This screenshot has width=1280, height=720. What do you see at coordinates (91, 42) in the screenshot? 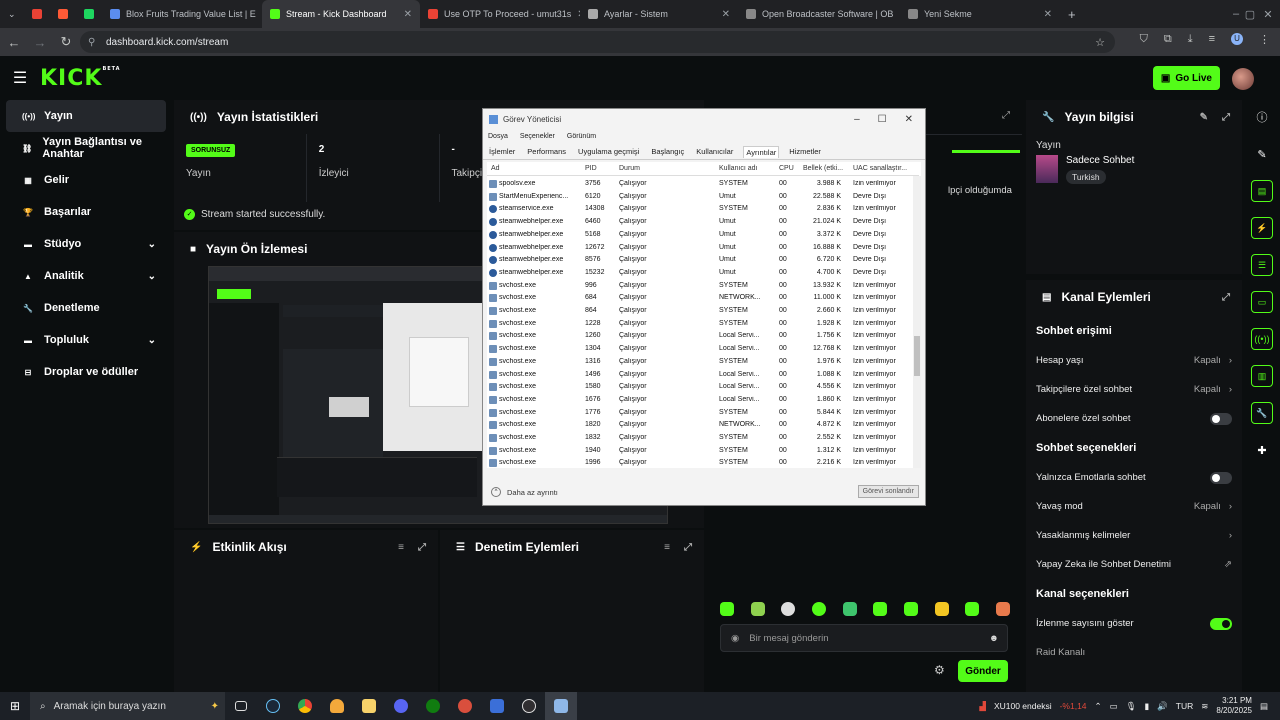
I see `site-settings-icon: ⚲` at bounding box center [91, 42].